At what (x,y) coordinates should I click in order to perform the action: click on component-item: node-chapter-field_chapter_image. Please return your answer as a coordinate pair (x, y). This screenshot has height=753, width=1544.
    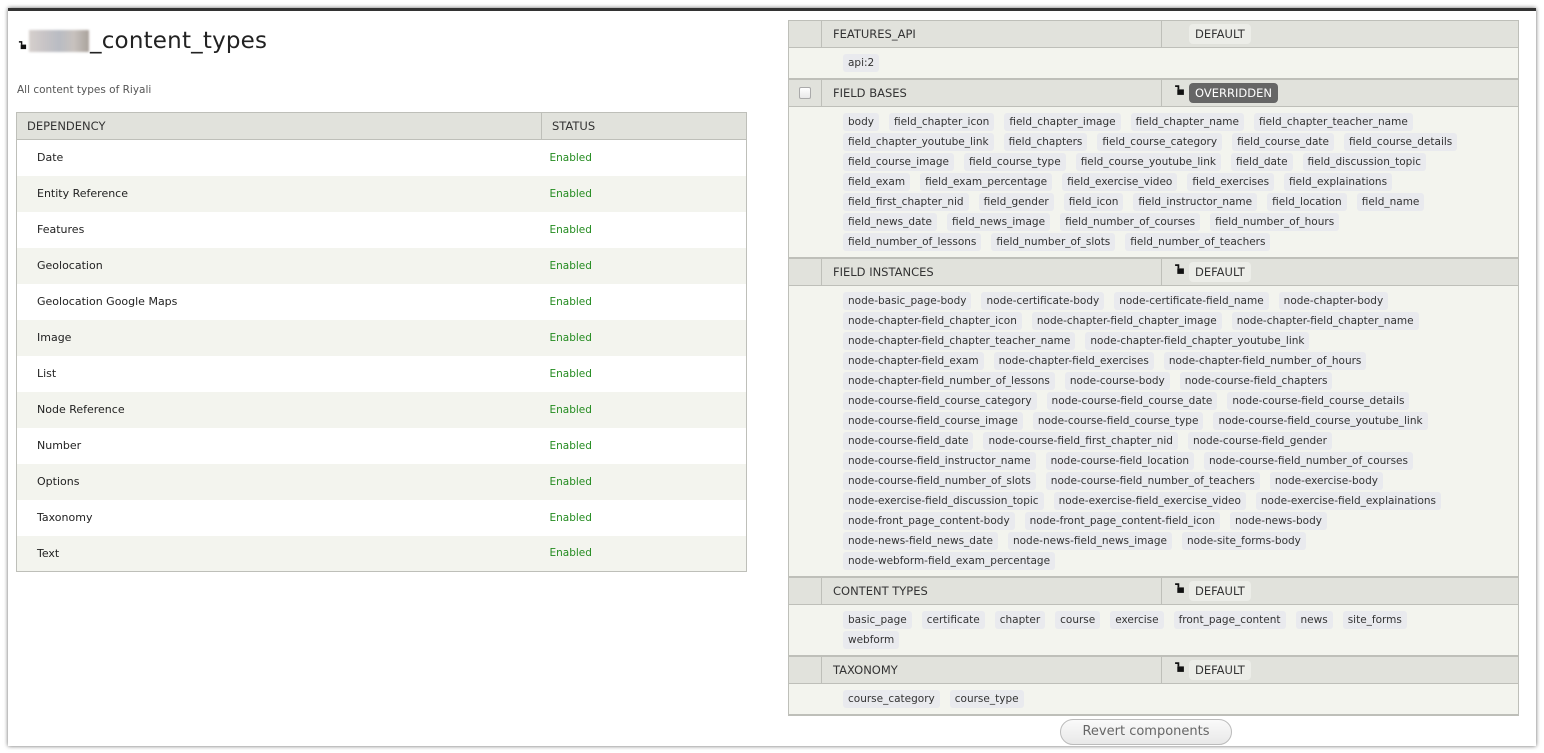
    Looking at the image, I should click on (1126, 321).